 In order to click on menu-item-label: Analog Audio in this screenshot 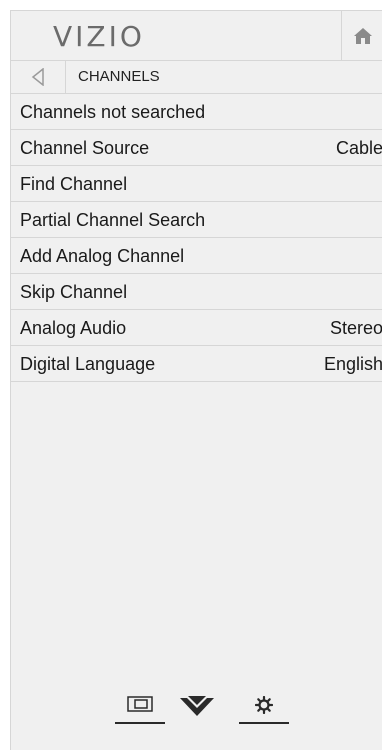, I will do `click(73, 328)`.